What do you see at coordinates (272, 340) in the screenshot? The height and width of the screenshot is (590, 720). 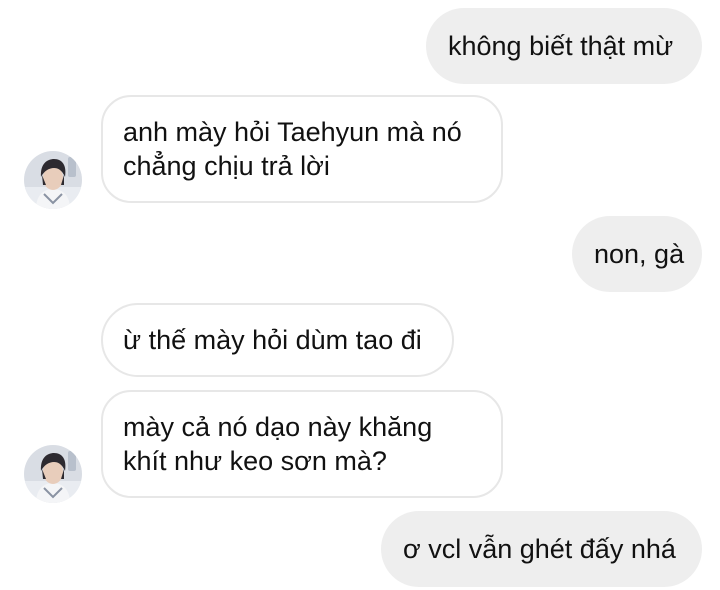 I see `message-text: ừ thế mày hỏi dùm tao đi` at bounding box center [272, 340].